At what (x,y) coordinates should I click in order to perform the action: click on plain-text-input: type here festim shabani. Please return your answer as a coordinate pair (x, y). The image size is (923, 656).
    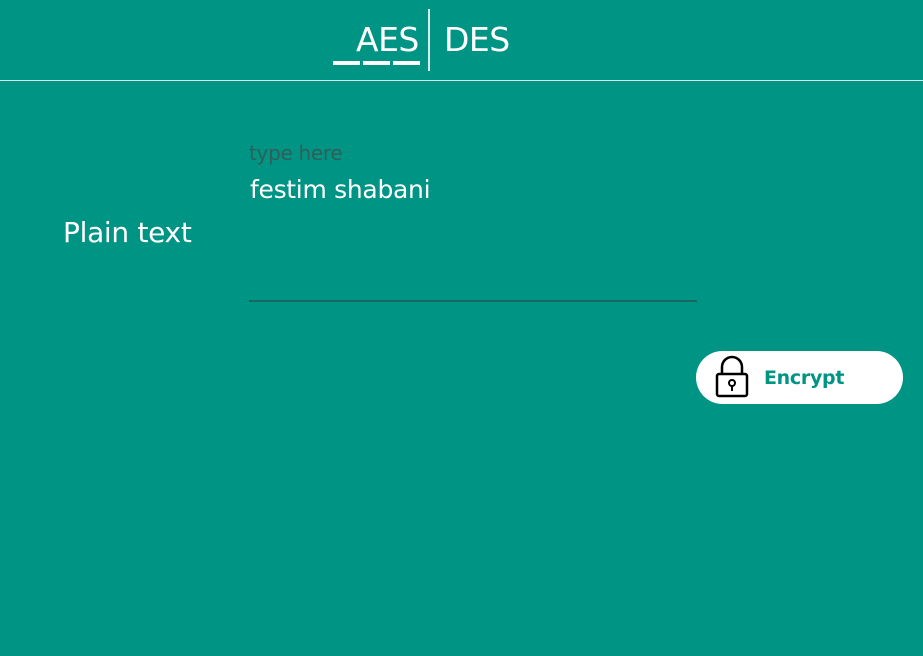
    Looking at the image, I should click on (473, 220).